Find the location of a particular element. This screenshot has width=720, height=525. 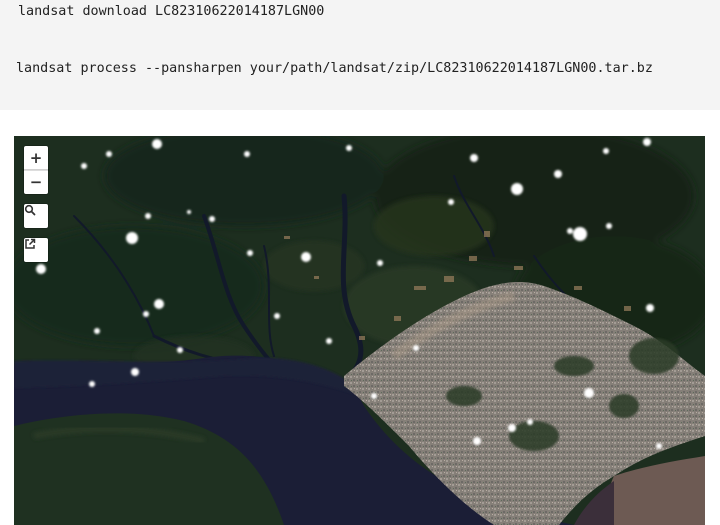

plus-icon: + is located at coordinates (36, 157).